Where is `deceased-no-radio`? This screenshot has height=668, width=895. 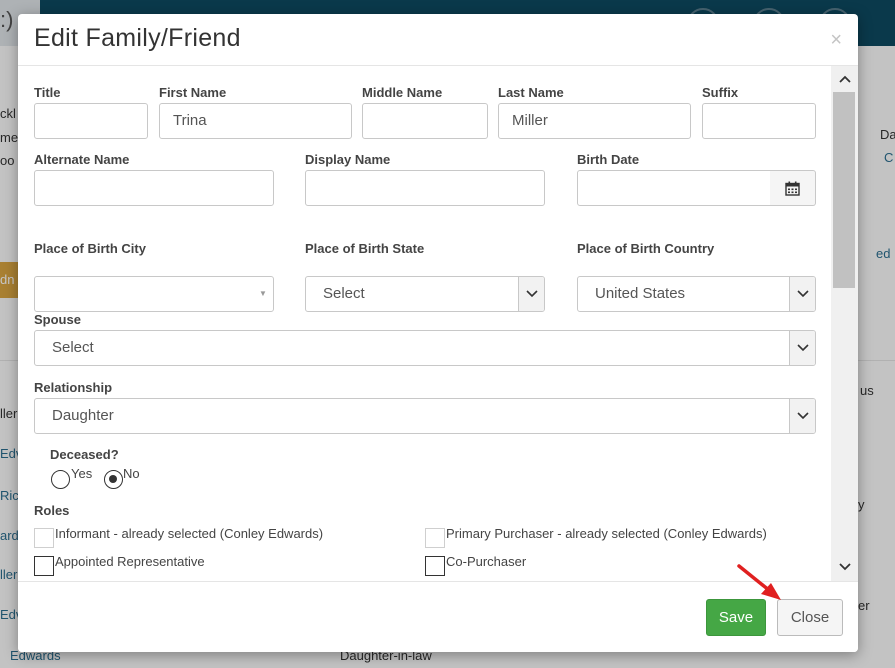
deceased-no-radio is located at coordinates (113, 479).